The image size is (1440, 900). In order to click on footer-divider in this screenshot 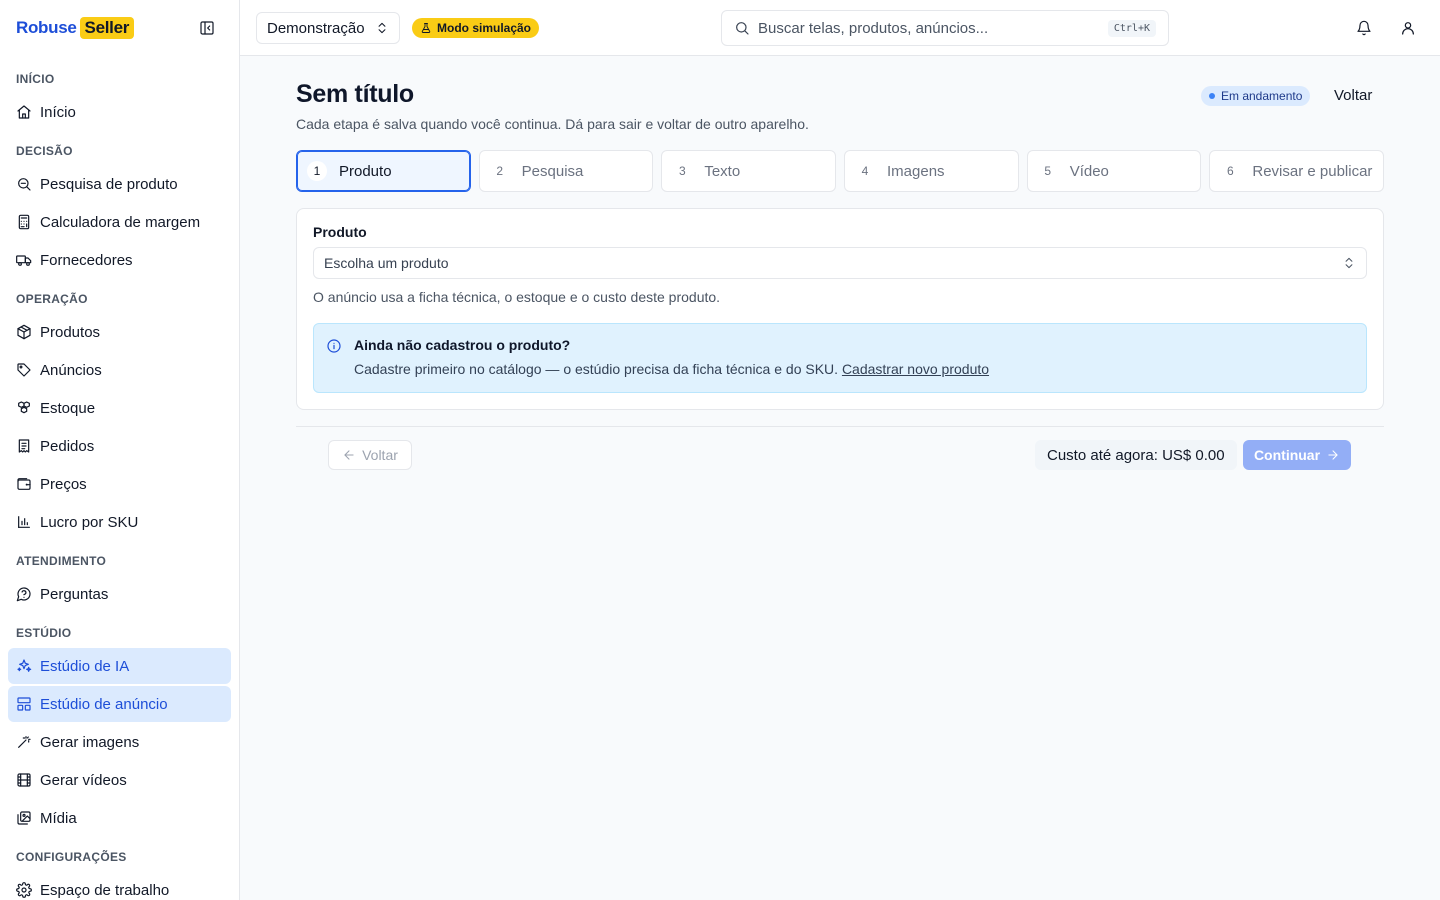, I will do `click(840, 426)`.